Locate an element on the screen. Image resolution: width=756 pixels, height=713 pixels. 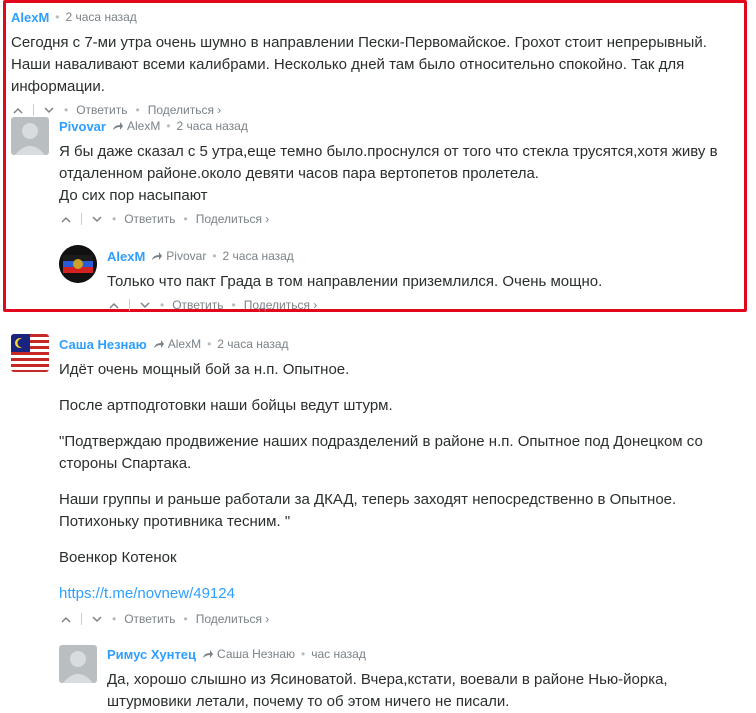
comment-meta: AlexM Pivovar • 2 часа назад is located at coordinates (200, 256).